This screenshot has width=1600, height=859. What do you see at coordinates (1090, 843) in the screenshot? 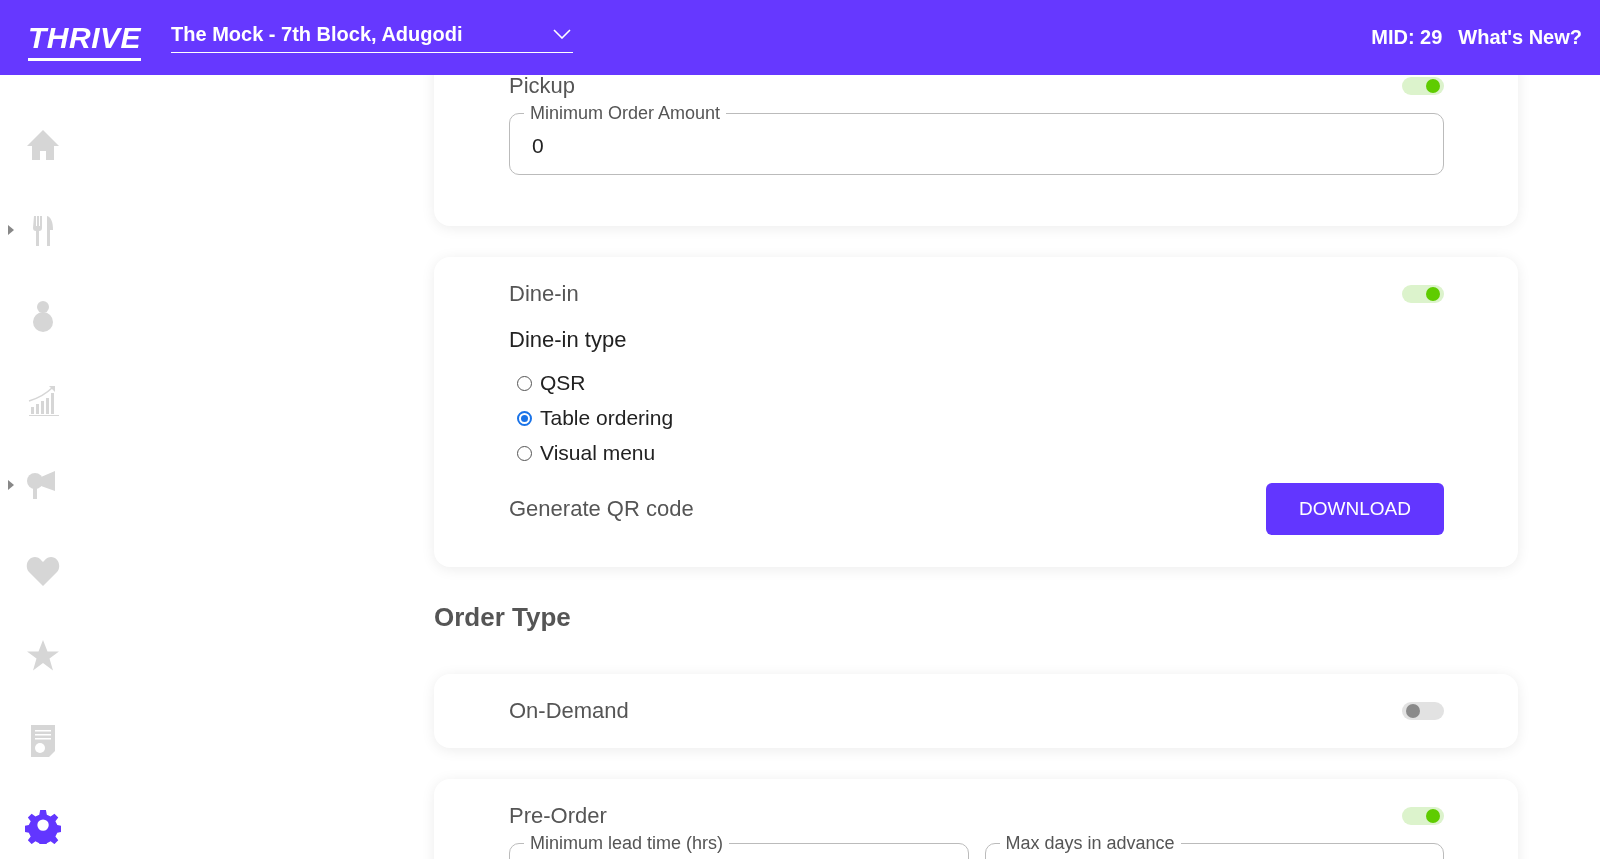
I see `field-label: Max days in advance` at bounding box center [1090, 843].